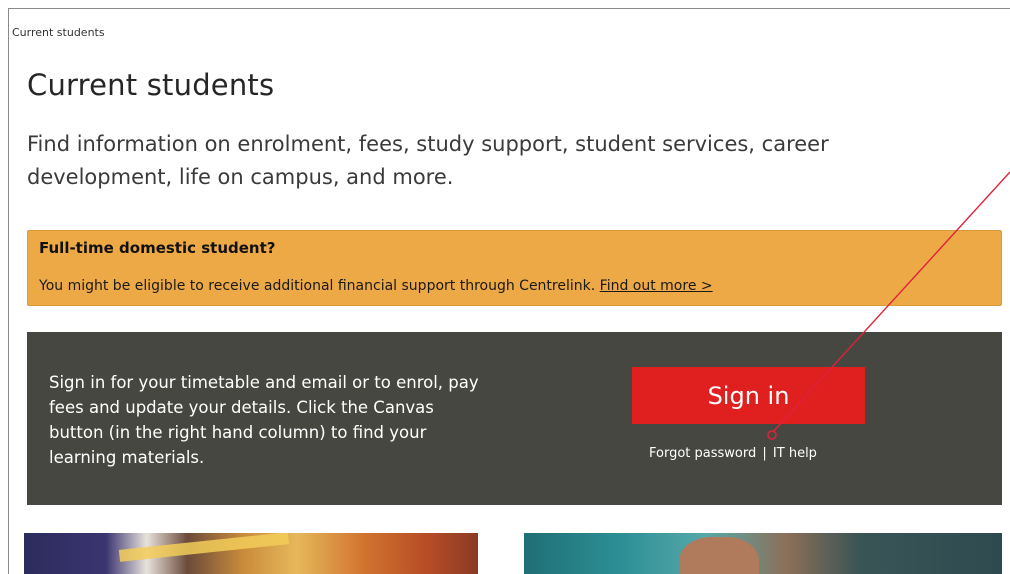 This screenshot has height=574, width=1010. I want to click on frame-border-top, so click(509, 8).